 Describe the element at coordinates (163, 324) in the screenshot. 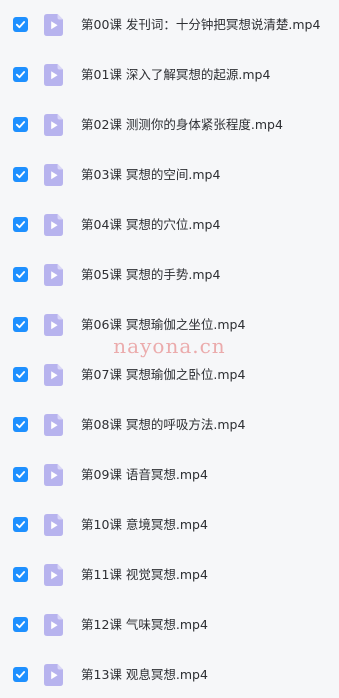

I see `file-name: 第06课 冥想瑜伽之坐位.mp4` at that location.